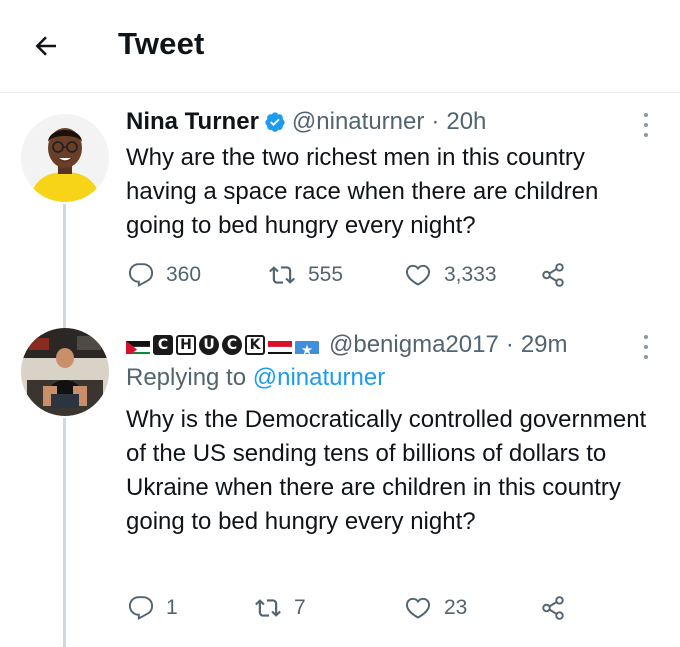 Image resolution: width=680 pixels, height=647 pixels. Describe the element at coordinates (307, 345) in the screenshot. I see `somalia-flag-icon` at that location.